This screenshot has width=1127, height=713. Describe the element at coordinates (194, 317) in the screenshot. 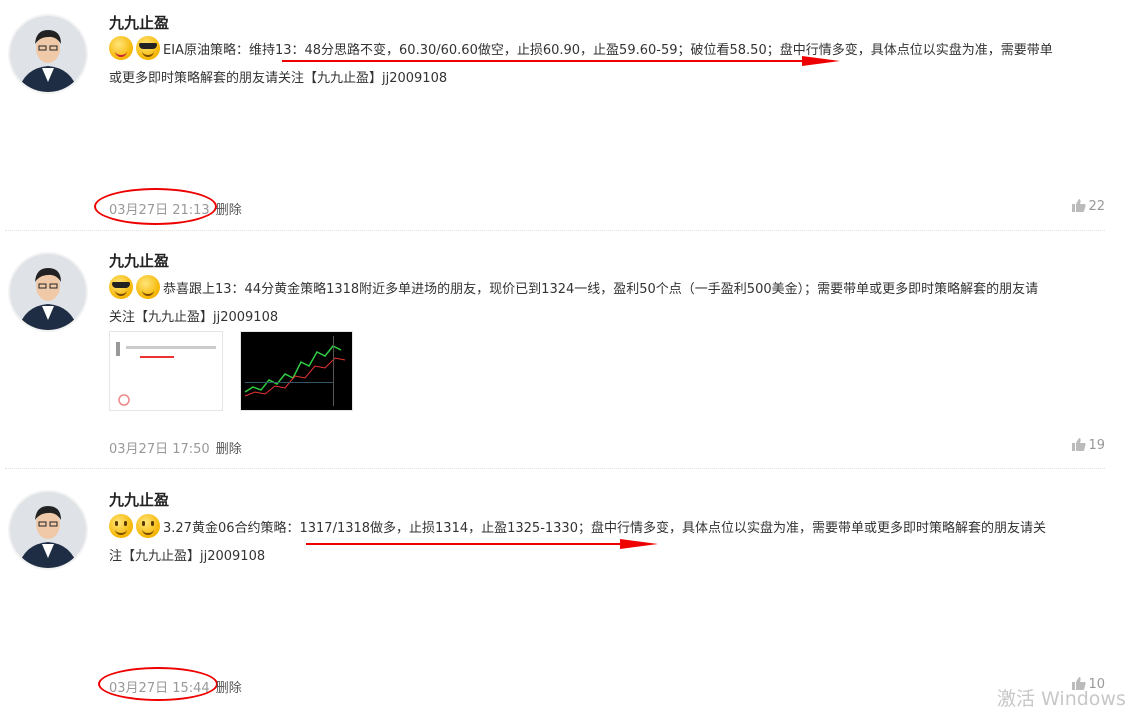

I see `post-text-line: 关注【九九止盈】jj2009108` at that location.